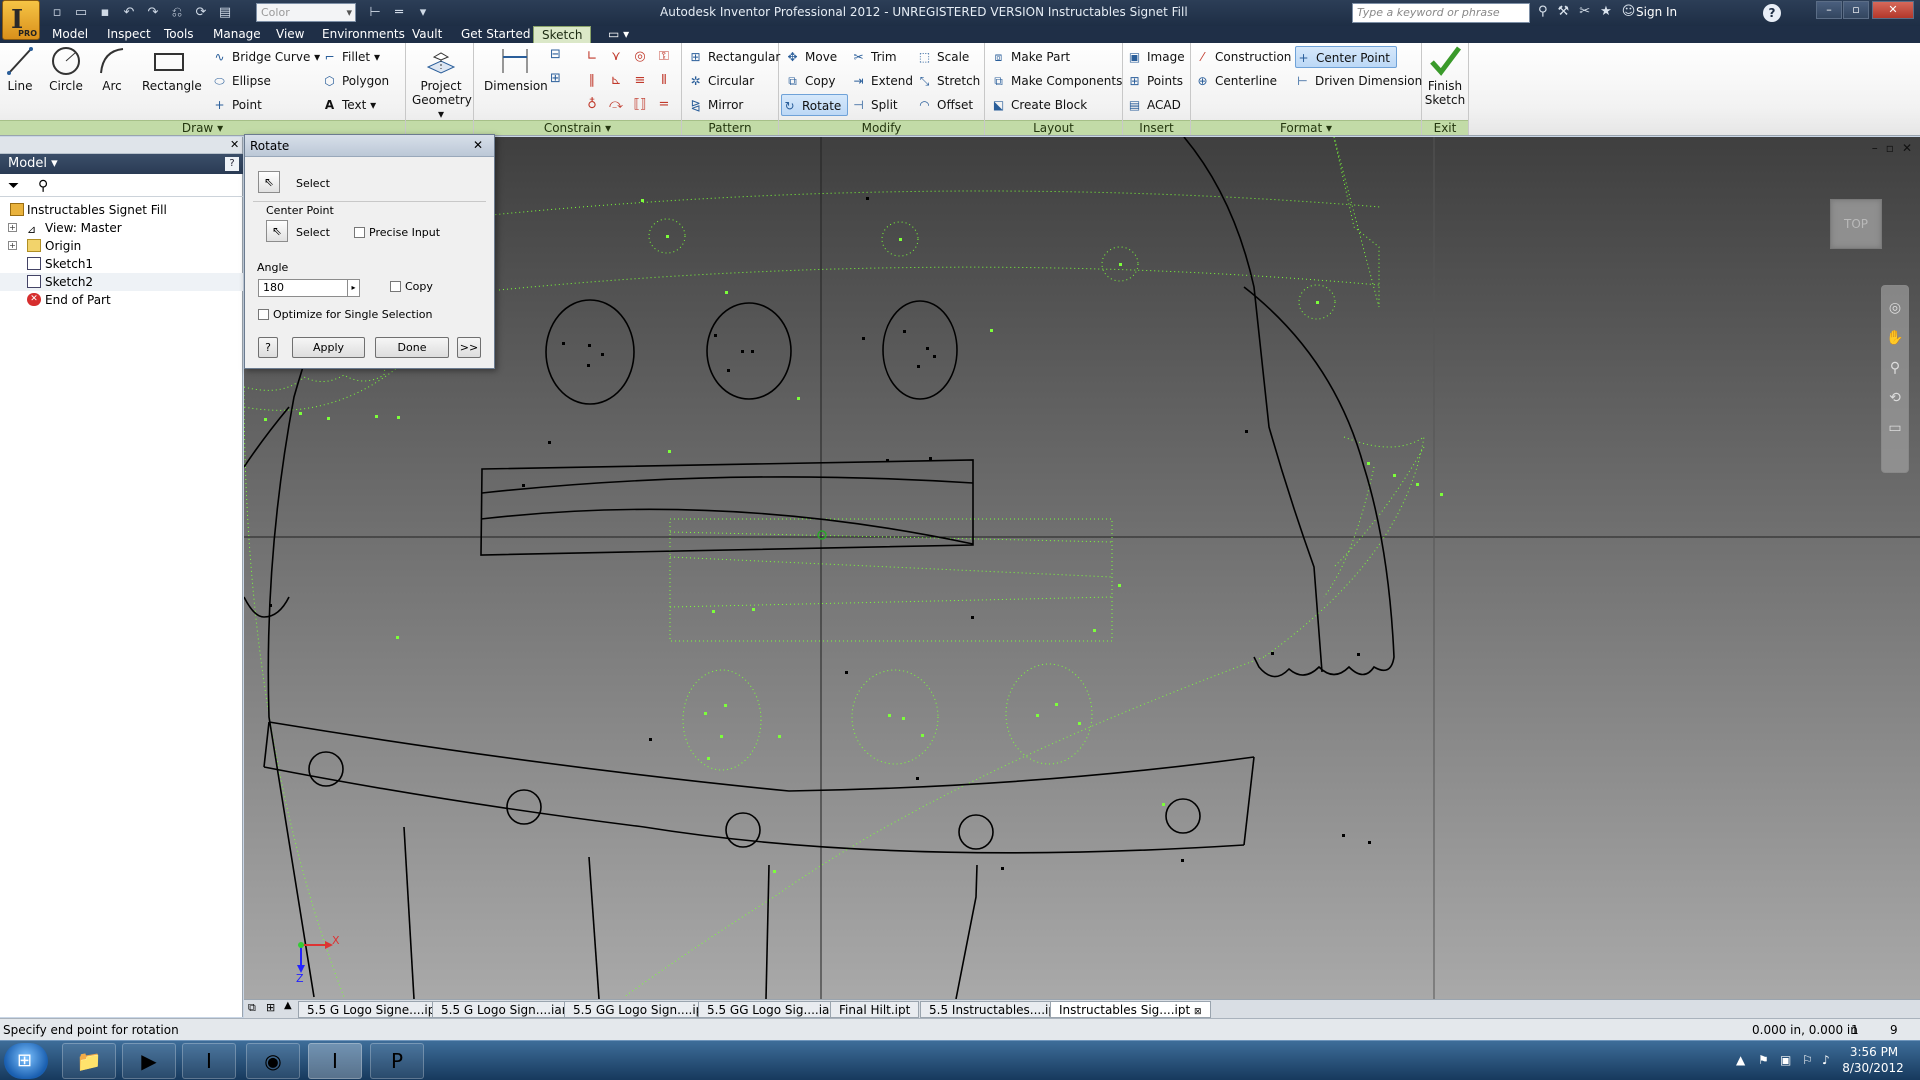 The height and width of the screenshot is (1080, 1920). Describe the element at coordinates (1441, 13) in the screenshot. I see `search-input: Type a keyword or phrase` at that location.